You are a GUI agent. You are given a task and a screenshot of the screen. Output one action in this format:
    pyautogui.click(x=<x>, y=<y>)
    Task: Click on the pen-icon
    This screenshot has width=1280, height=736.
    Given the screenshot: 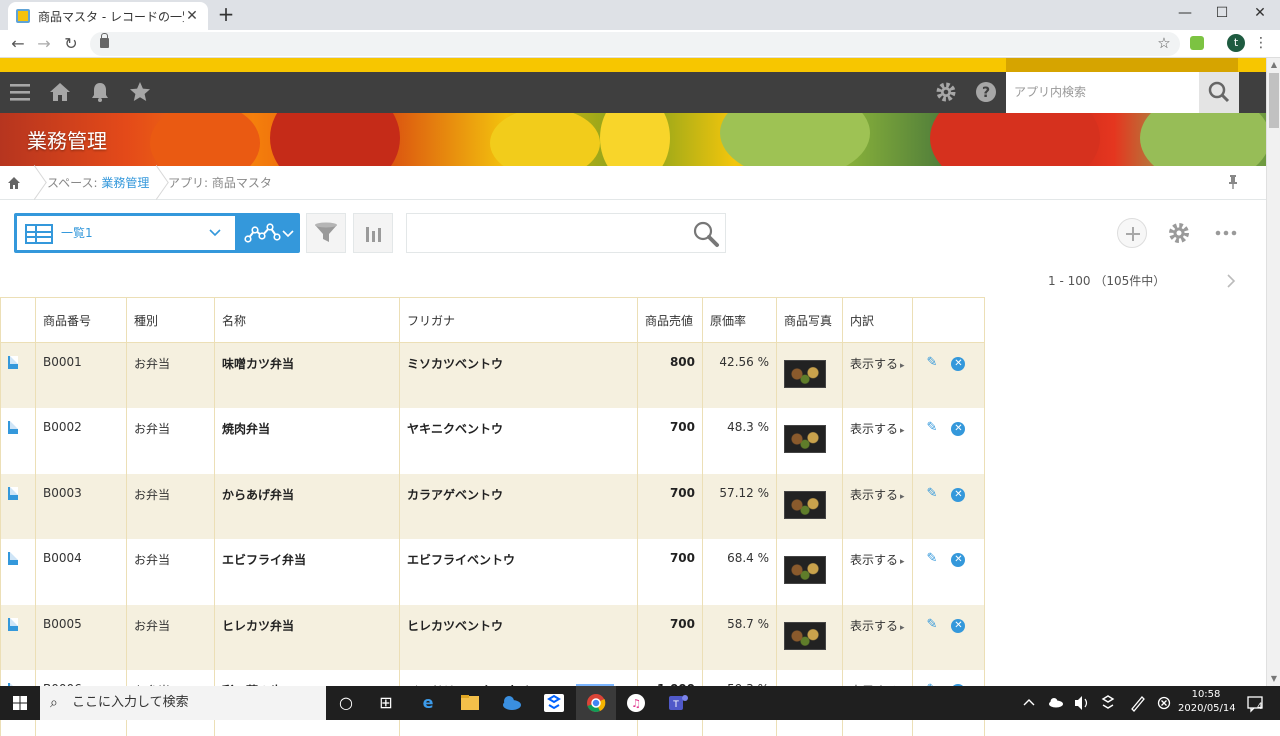 What is the action you would take?
    pyautogui.click(x=1138, y=703)
    